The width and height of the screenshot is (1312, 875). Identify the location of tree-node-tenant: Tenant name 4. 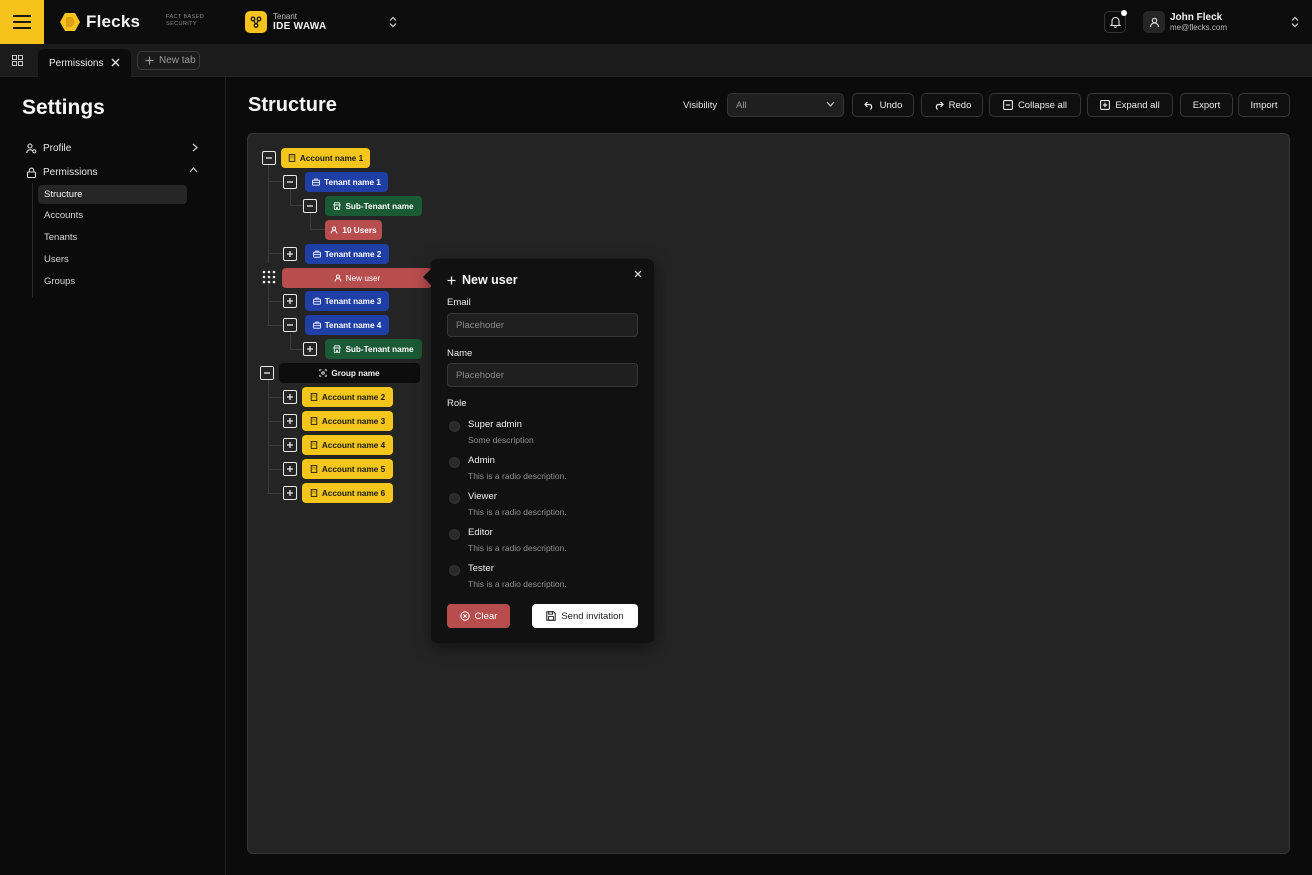
(347, 325).